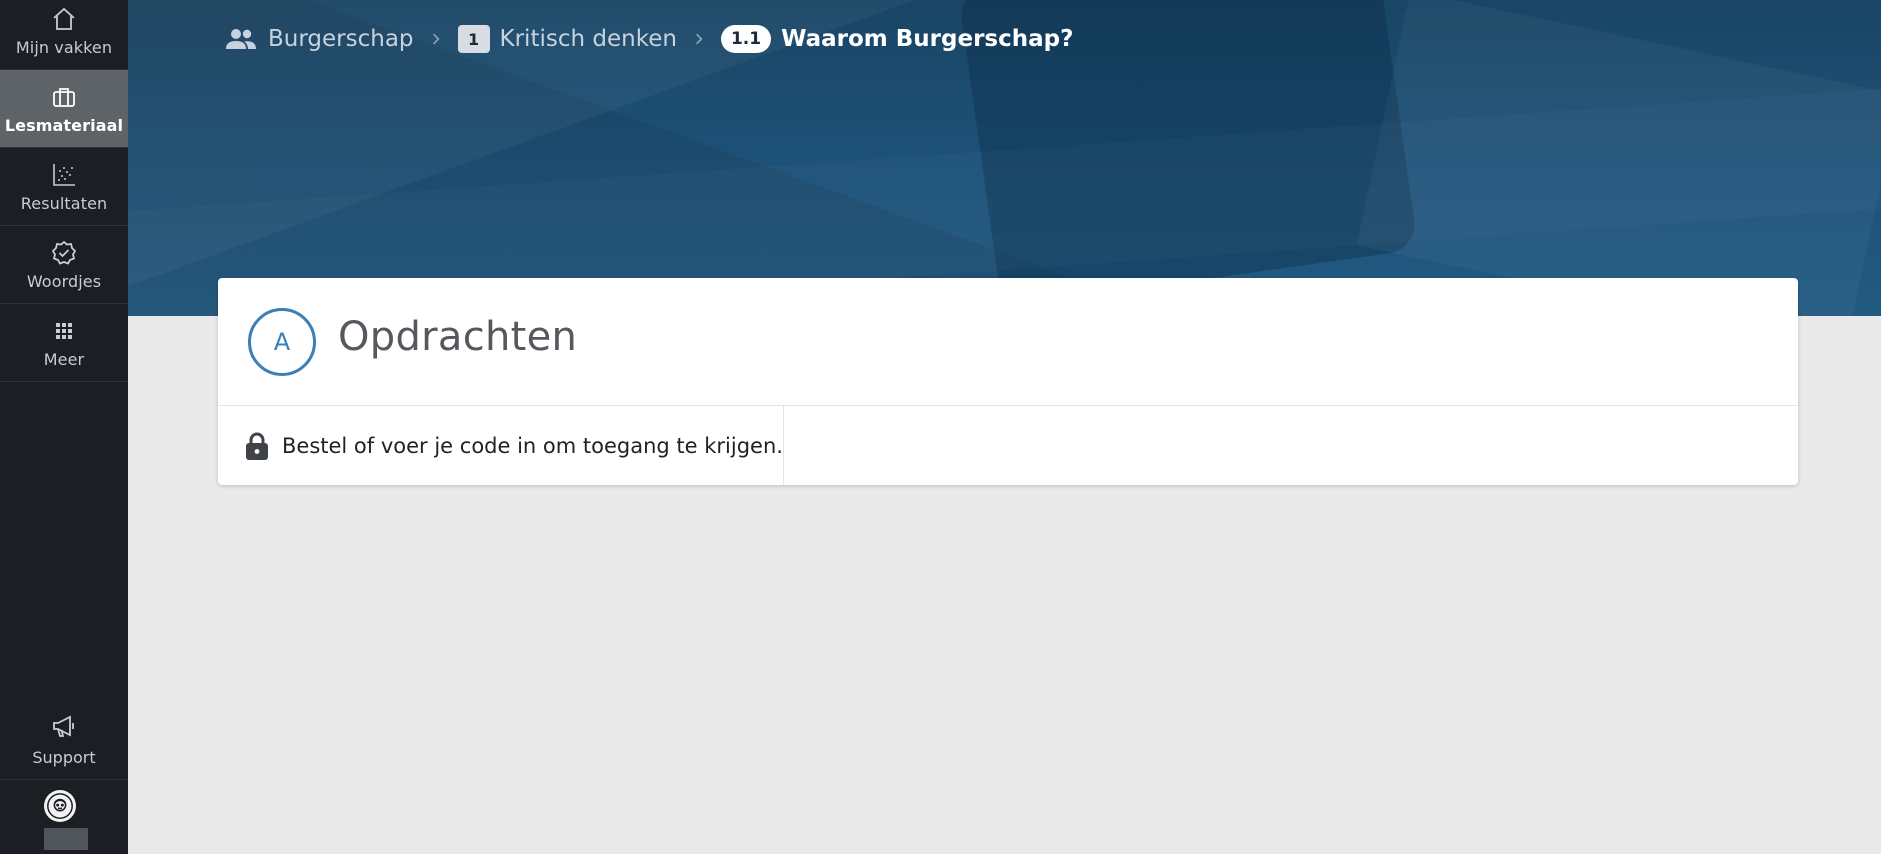 Image resolution: width=1881 pixels, height=854 pixels. I want to click on sidebar-item-label: Lesmateriaal, so click(64, 125).